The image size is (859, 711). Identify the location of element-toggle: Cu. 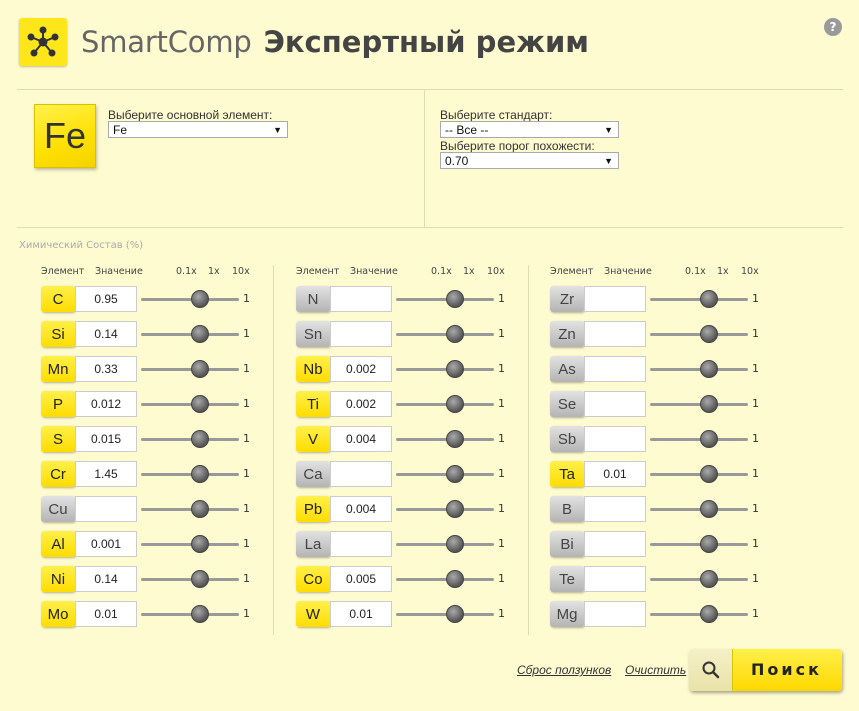
(58, 509).